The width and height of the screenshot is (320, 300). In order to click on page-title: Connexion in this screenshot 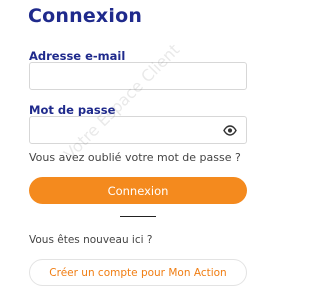, I will do `click(85, 16)`.